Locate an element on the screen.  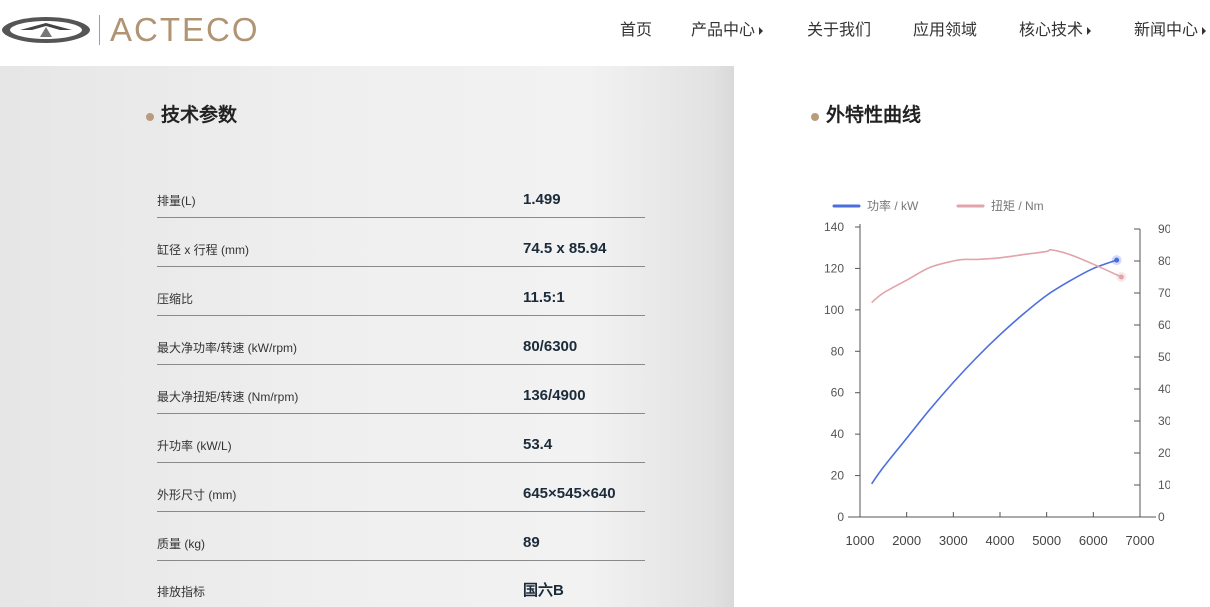
spec-label: 最大净扭矩/转速 (Nm/rpm) is located at coordinates (228, 397).